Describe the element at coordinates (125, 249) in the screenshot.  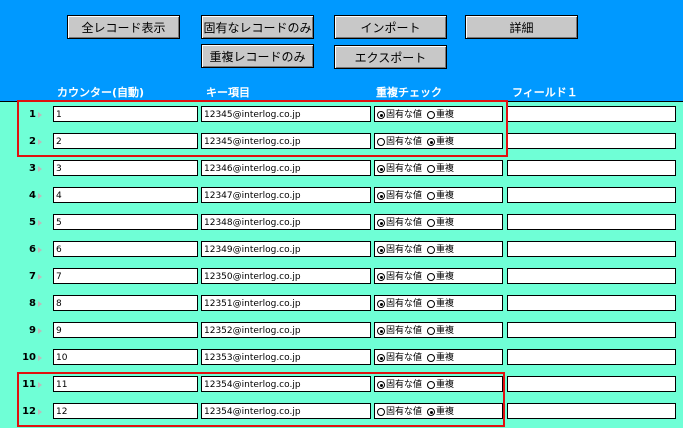
I see `counter-field: 6` at that location.